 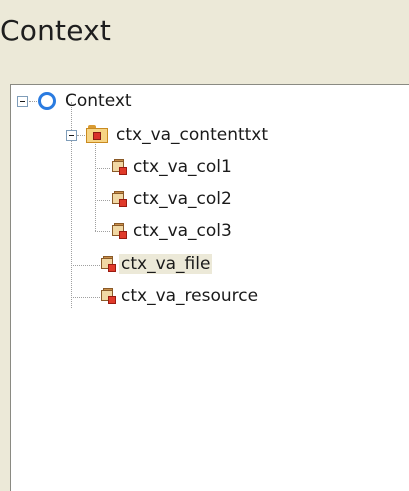 I want to click on tree-node-ctx-va-contenttxt: ctx_va_contenttxt, so click(x=192, y=135).